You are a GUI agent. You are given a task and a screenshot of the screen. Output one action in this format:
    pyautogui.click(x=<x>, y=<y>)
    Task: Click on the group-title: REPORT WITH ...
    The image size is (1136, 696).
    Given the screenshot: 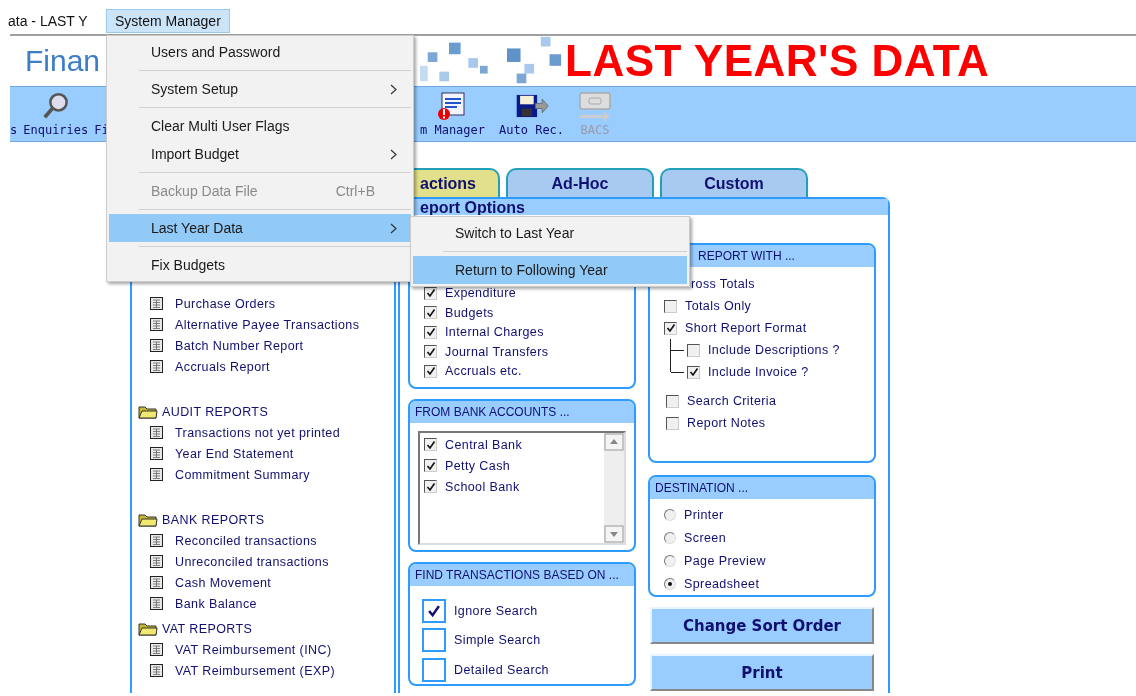 What is the action you would take?
    pyautogui.click(x=746, y=256)
    